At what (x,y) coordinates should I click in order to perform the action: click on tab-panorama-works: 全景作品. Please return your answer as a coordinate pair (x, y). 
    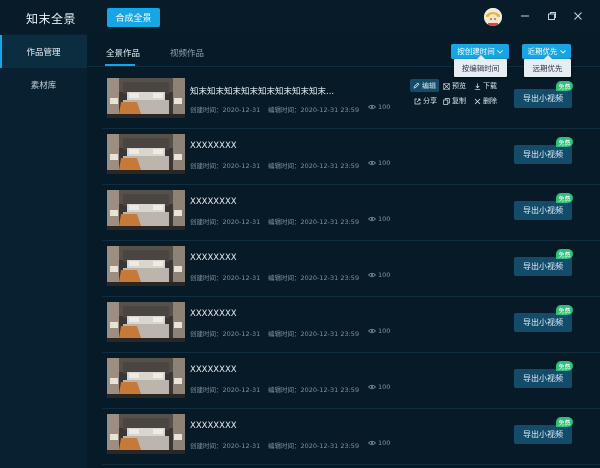
    Looking at the image, I should click on (123, 53).